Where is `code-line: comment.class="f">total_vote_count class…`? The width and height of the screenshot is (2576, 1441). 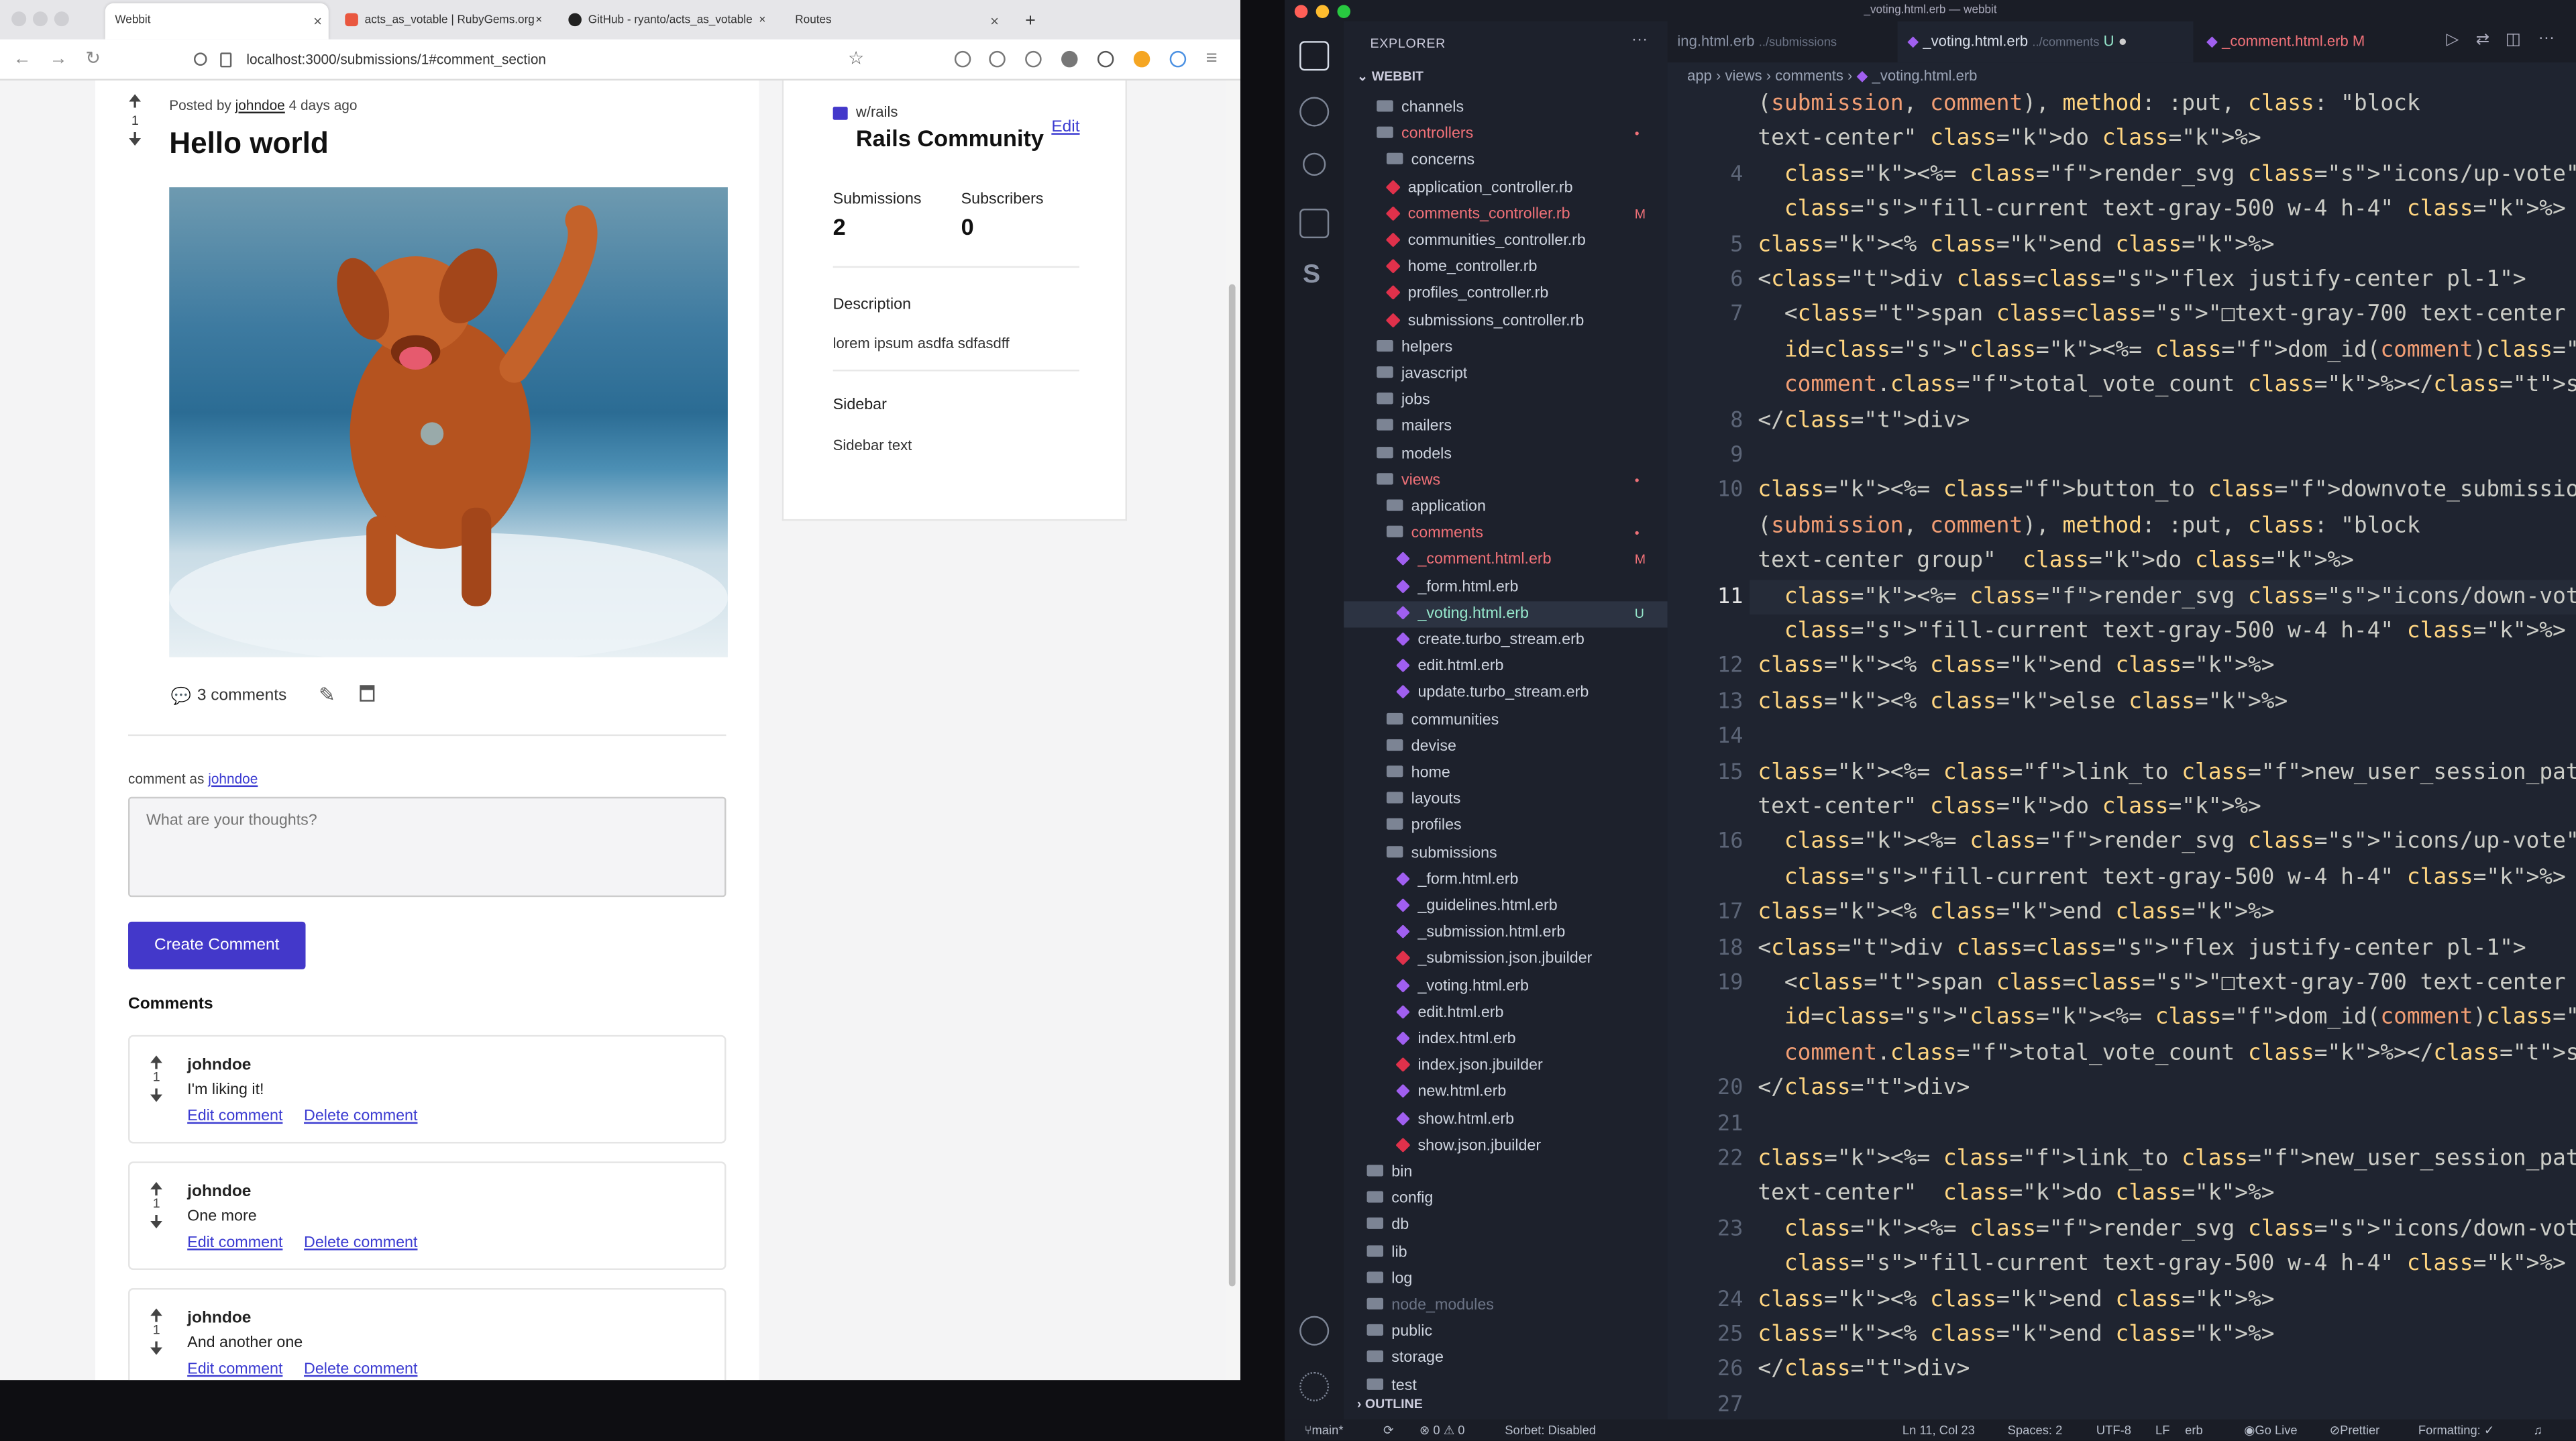 code-line: comment.class="f">total_vote_count class… is located at coordinates (2167, 1053).